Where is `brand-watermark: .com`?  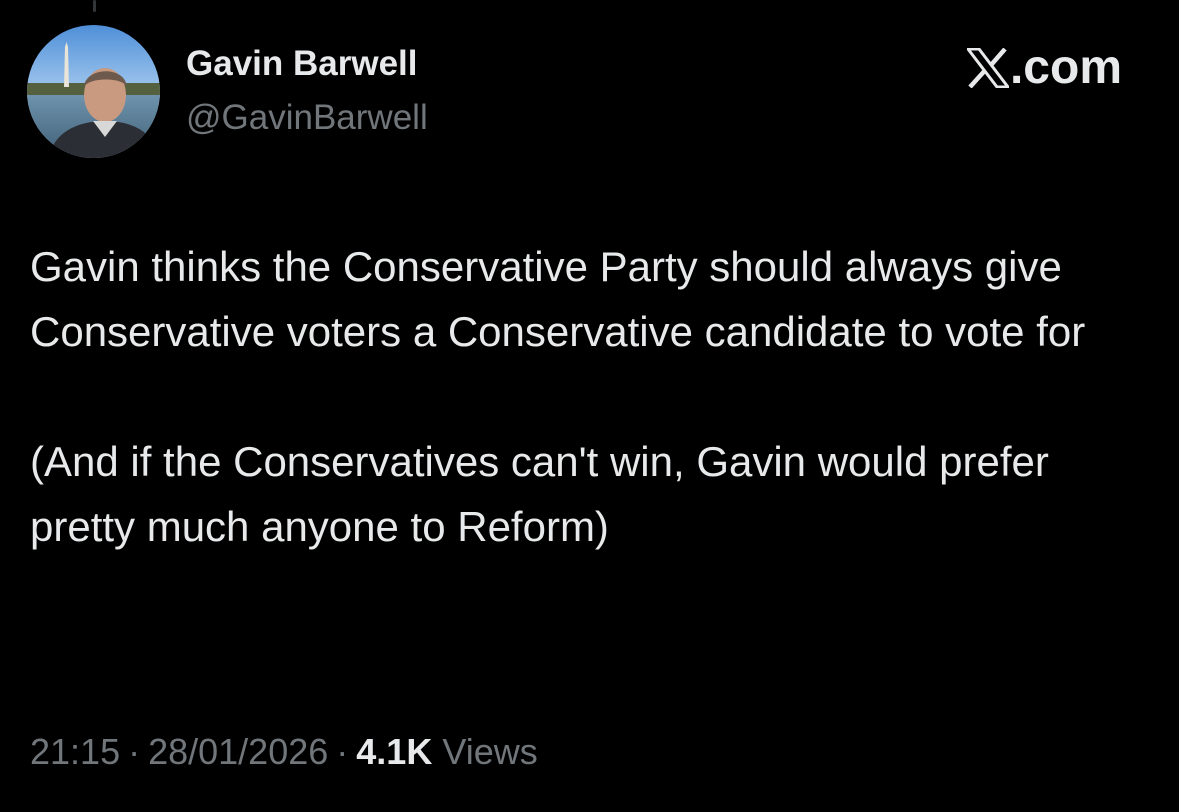
brand-watermark: .com is located at coordinates (1044, 68).